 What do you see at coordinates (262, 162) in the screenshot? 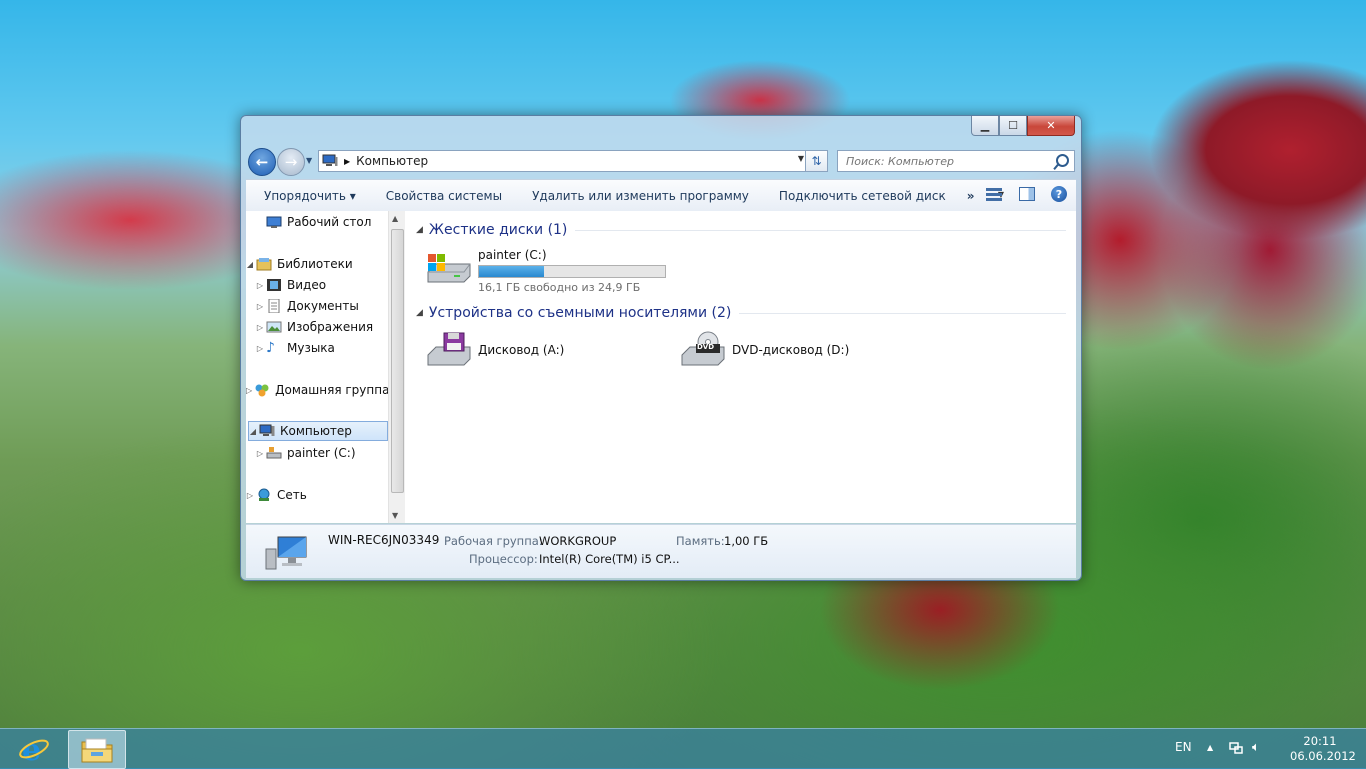
I see `back-button: ←` at bounding box center [262, 162].